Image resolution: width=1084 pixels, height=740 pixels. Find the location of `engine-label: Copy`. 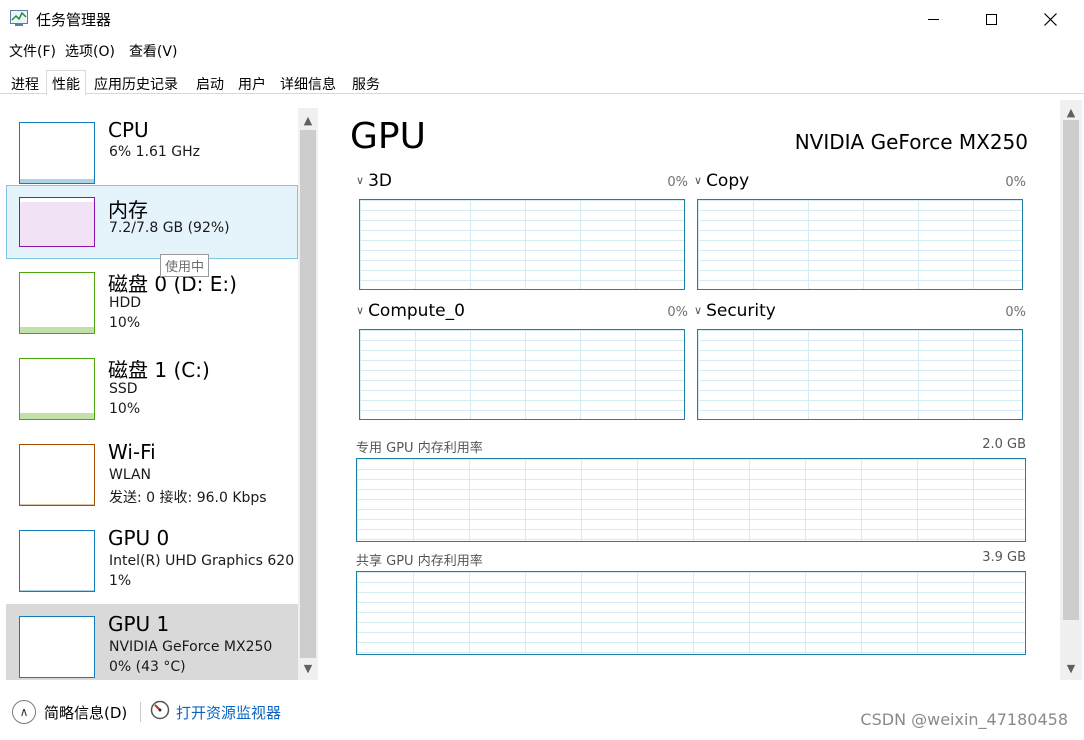

engine-label: Copy is located at coordinates (728, 181).